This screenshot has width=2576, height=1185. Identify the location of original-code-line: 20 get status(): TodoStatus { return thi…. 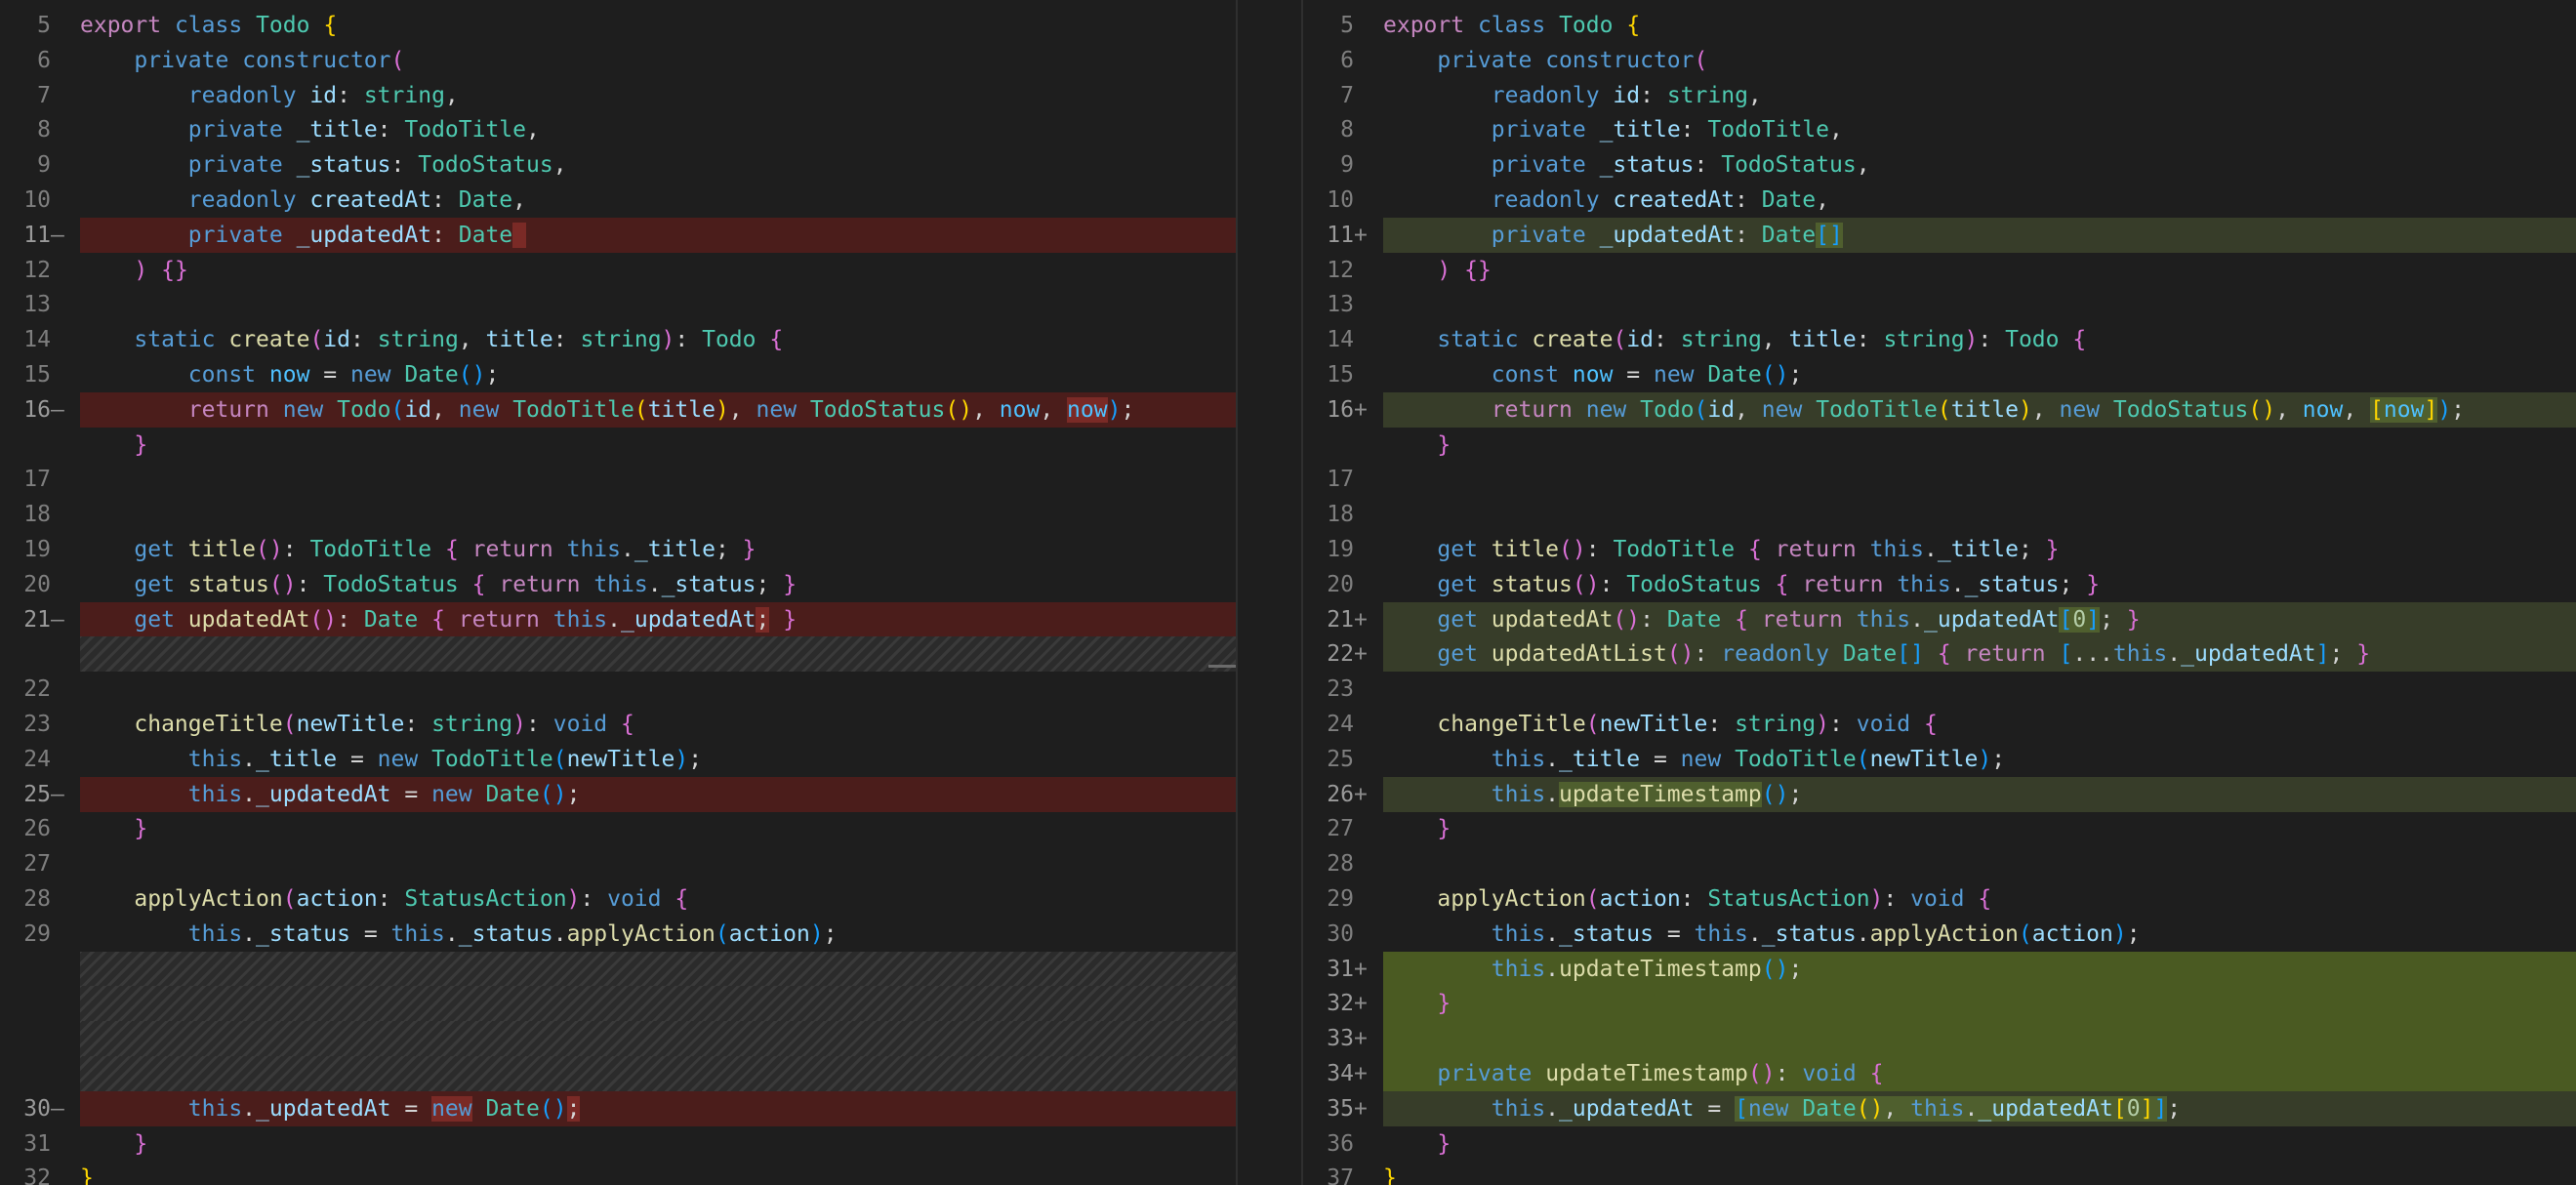
(618, 584).